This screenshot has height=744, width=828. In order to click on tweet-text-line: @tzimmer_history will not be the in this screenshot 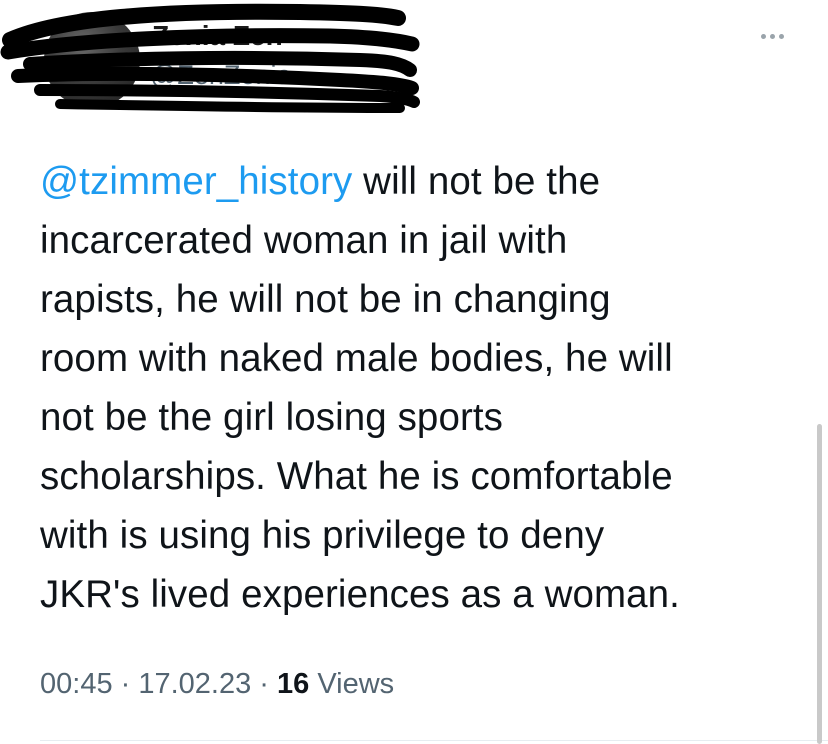, I will do `click(425, 181)`.